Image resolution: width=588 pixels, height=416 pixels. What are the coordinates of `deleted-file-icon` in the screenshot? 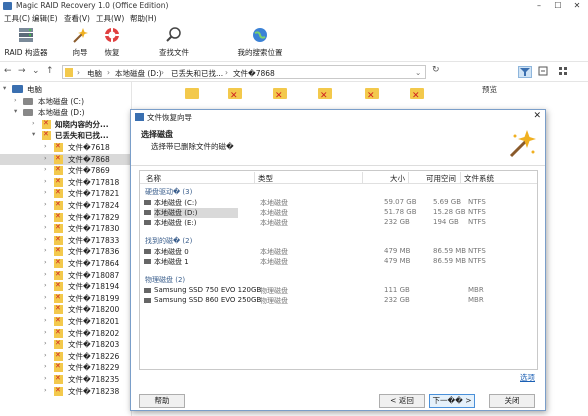 It's located at (193, 94).